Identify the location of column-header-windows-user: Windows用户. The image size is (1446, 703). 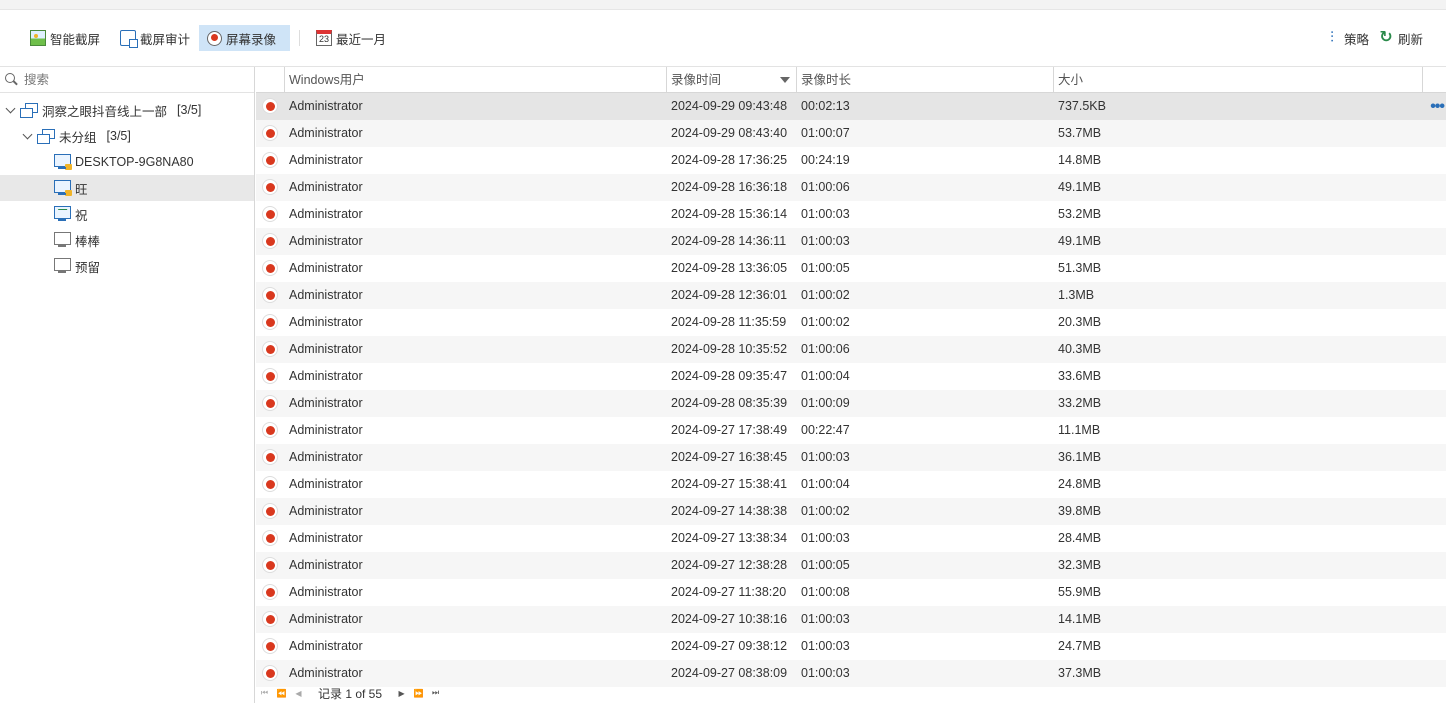
(475, 80).